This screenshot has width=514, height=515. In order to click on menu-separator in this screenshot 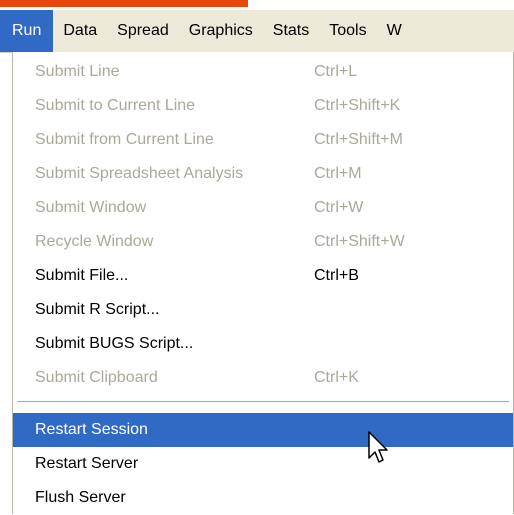, I will do `click(263, 402)`.